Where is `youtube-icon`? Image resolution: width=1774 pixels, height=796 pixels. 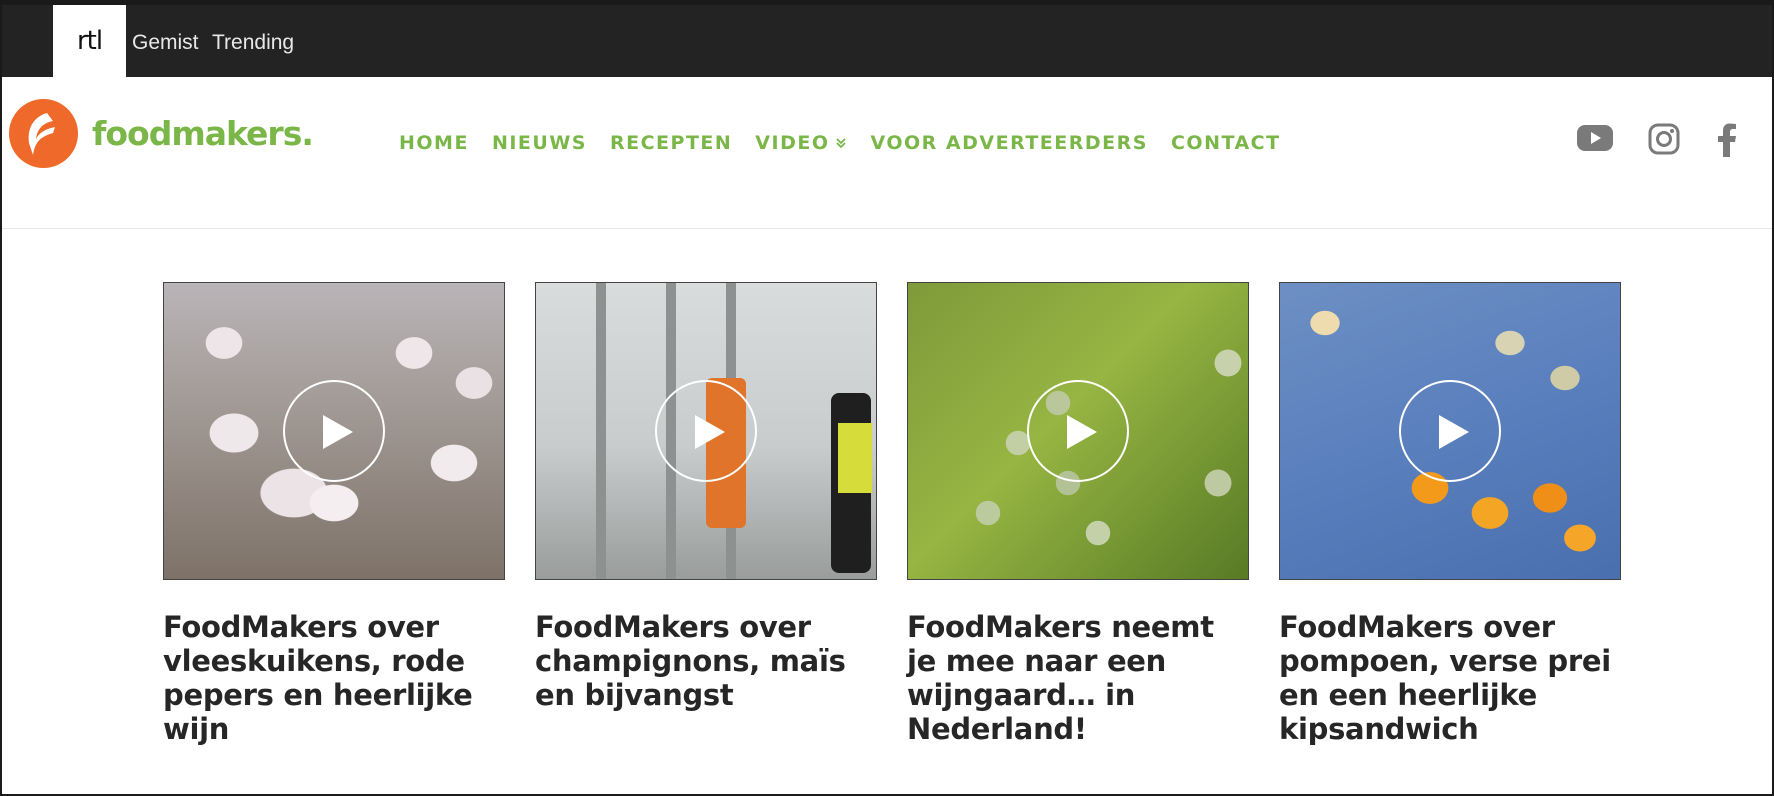 youtube-icon is located at coordinates (1595, 138).